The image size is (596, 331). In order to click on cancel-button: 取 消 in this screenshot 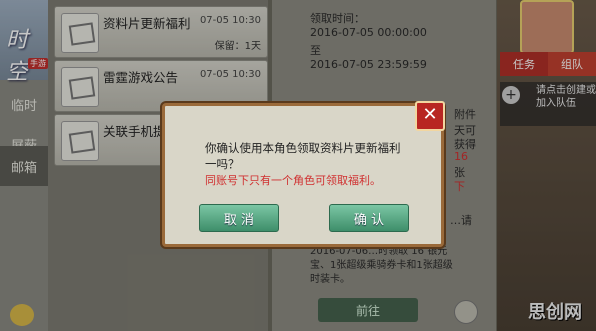, I will do `click(239, 218)`.